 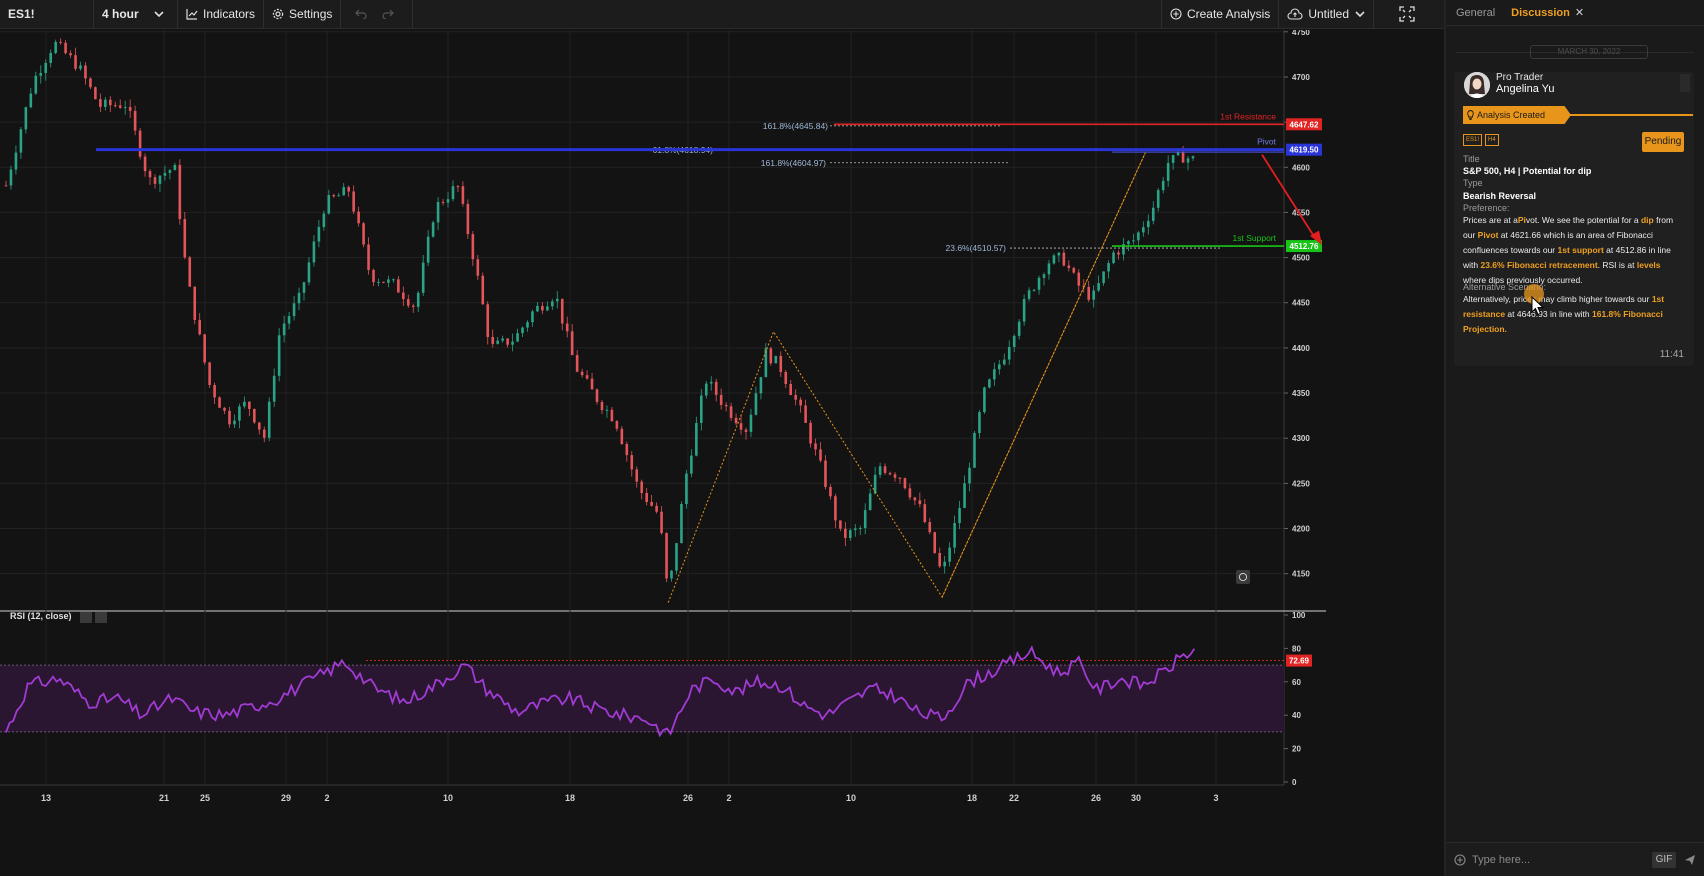 What do you see at coordinates (1460, 859) in the screenshot?
I see `add-icon` at bounding box center [1460, 859].